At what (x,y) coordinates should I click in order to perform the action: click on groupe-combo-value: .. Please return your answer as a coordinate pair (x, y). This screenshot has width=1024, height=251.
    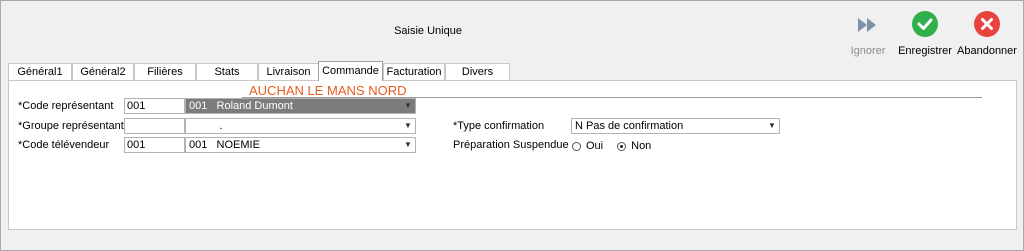
    Looking at the image, I should click on (206, 126).